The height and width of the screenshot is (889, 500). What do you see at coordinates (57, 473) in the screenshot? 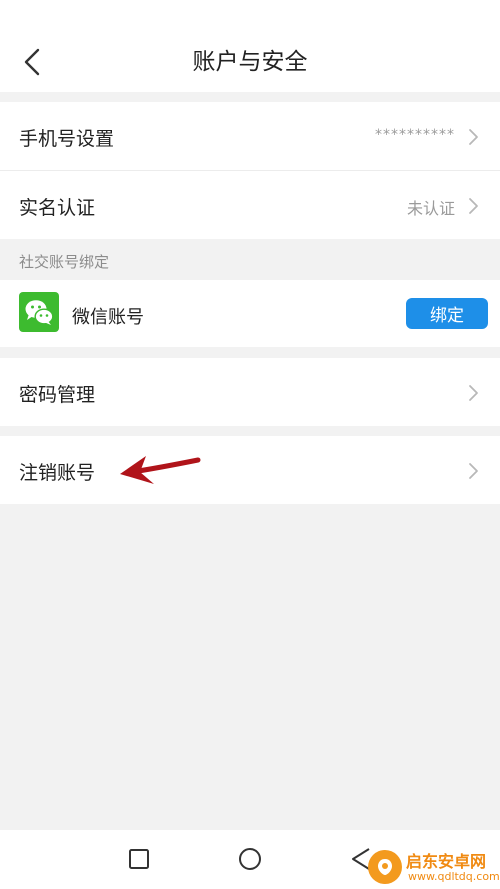
I see `cancel-account-label: 注销账号` at bounding box center [57, 473].